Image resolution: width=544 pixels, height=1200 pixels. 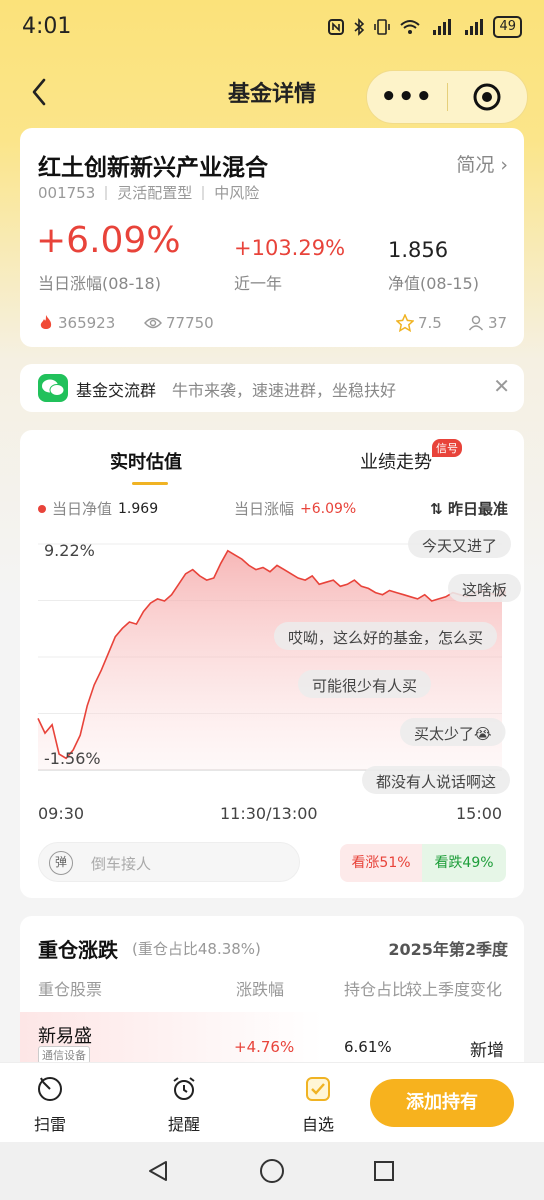 I want to click on danmaku-placeholder: 倒车接人, so click(x=121, y=864).